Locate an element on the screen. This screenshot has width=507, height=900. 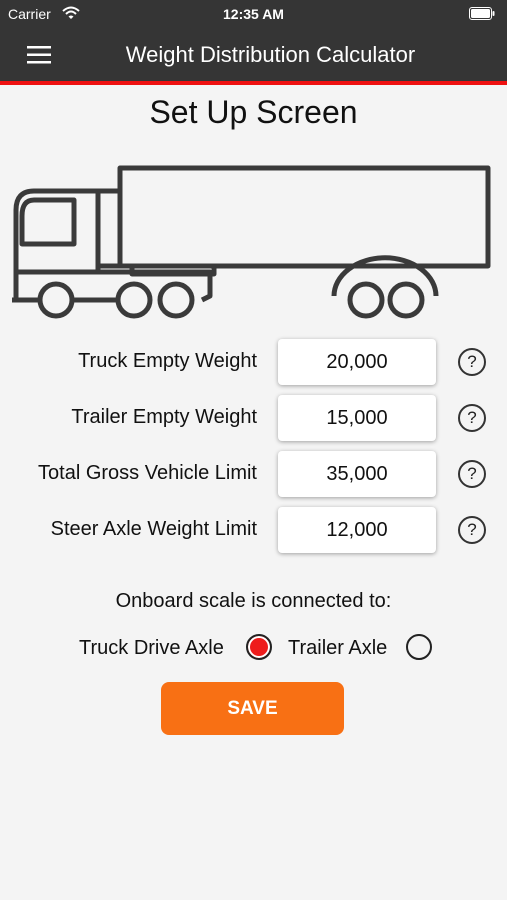
field-row-truck-empty-weight: Truck Empty Weight ? is located at coordinates (253, 362).